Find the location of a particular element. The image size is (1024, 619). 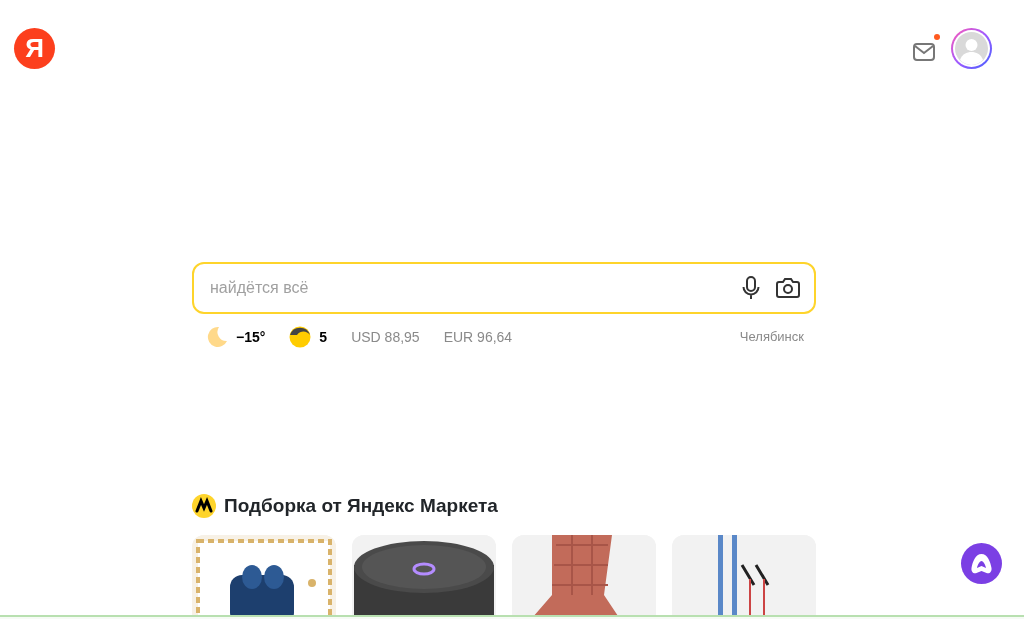

section-title: Подборка от Яндекс Маркета is located at coordinates (361, 506).